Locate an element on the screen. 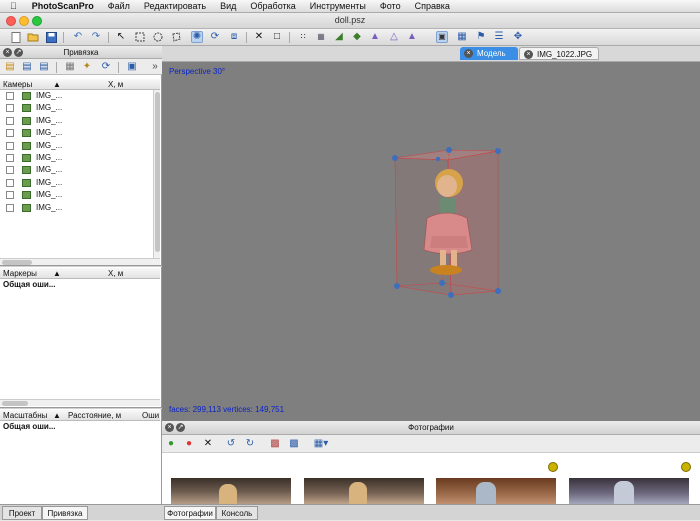  tab-reference: Привязка is located at coordinates (65, 513).